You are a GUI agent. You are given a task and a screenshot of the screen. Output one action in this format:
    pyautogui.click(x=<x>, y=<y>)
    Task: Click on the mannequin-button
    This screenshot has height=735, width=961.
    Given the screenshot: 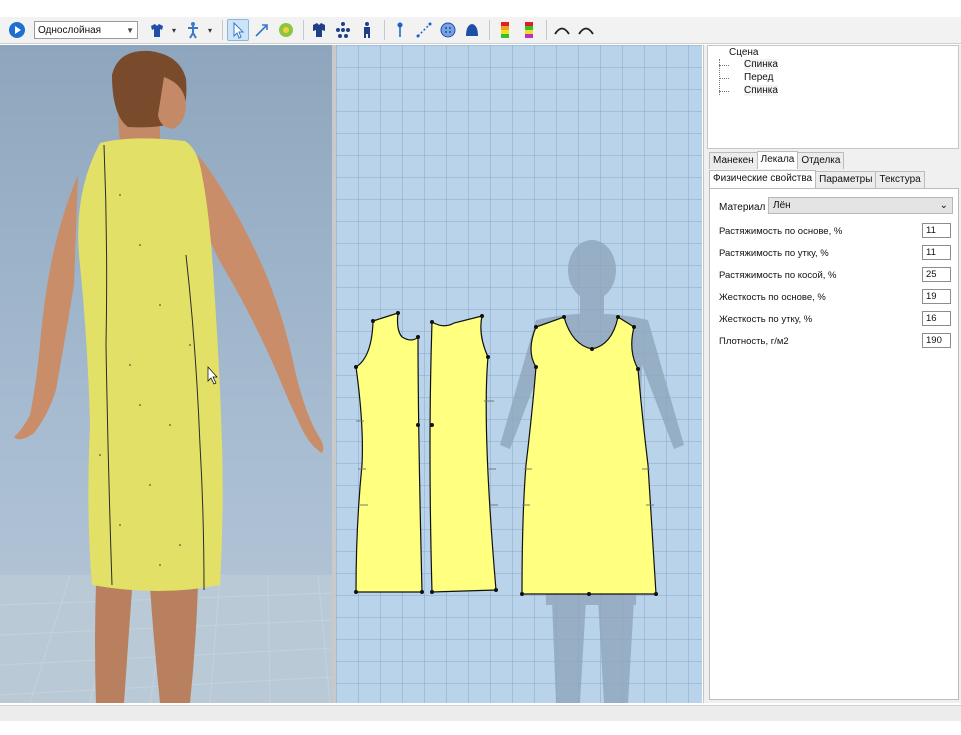 What is the action you would take?
    pyautogui.click(x=193, y=30)
    